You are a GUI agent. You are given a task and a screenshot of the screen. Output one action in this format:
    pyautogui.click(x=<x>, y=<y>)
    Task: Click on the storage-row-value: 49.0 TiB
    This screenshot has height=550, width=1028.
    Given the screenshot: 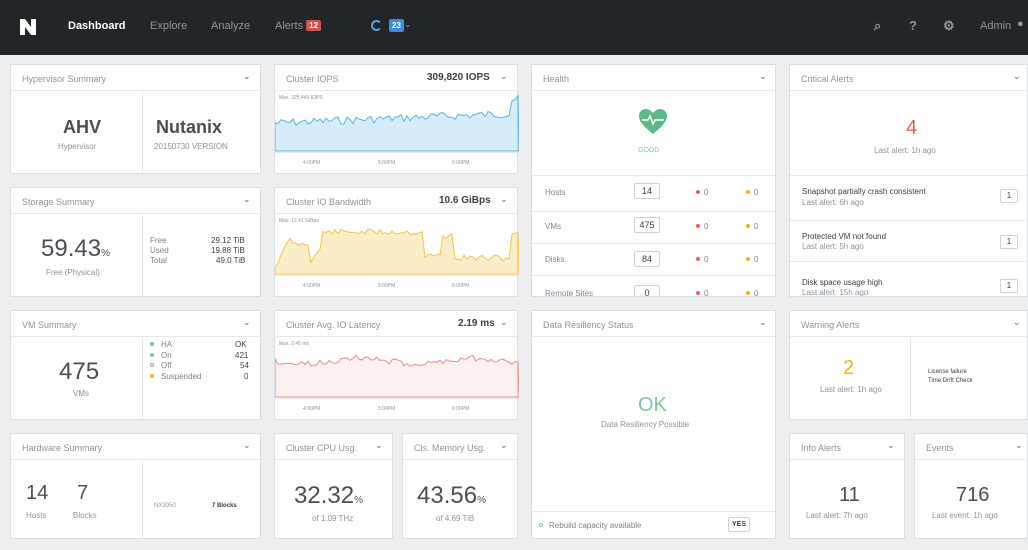 What is the action you would take?
    pyautogui.click(x=231, y=260)
    